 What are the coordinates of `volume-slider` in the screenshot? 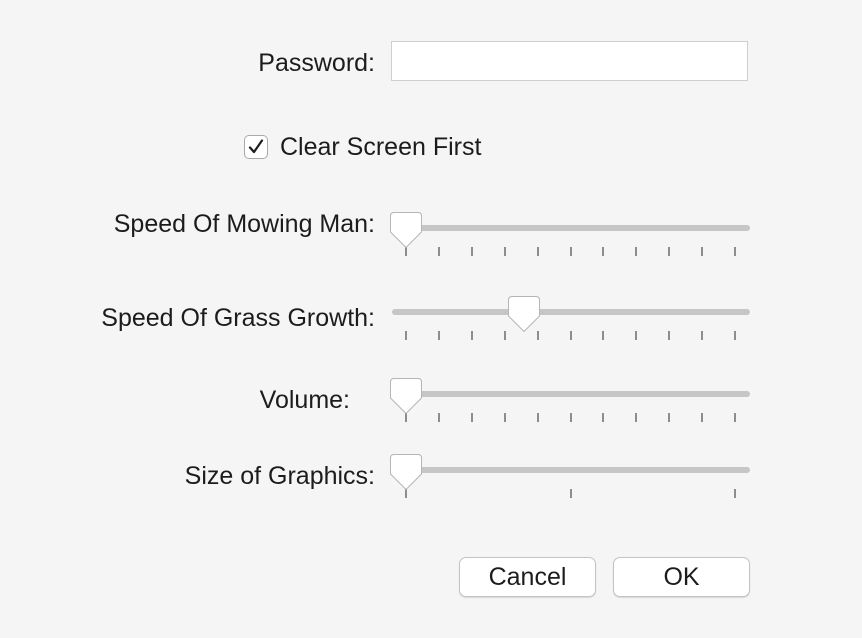 It's located at (570, 406).